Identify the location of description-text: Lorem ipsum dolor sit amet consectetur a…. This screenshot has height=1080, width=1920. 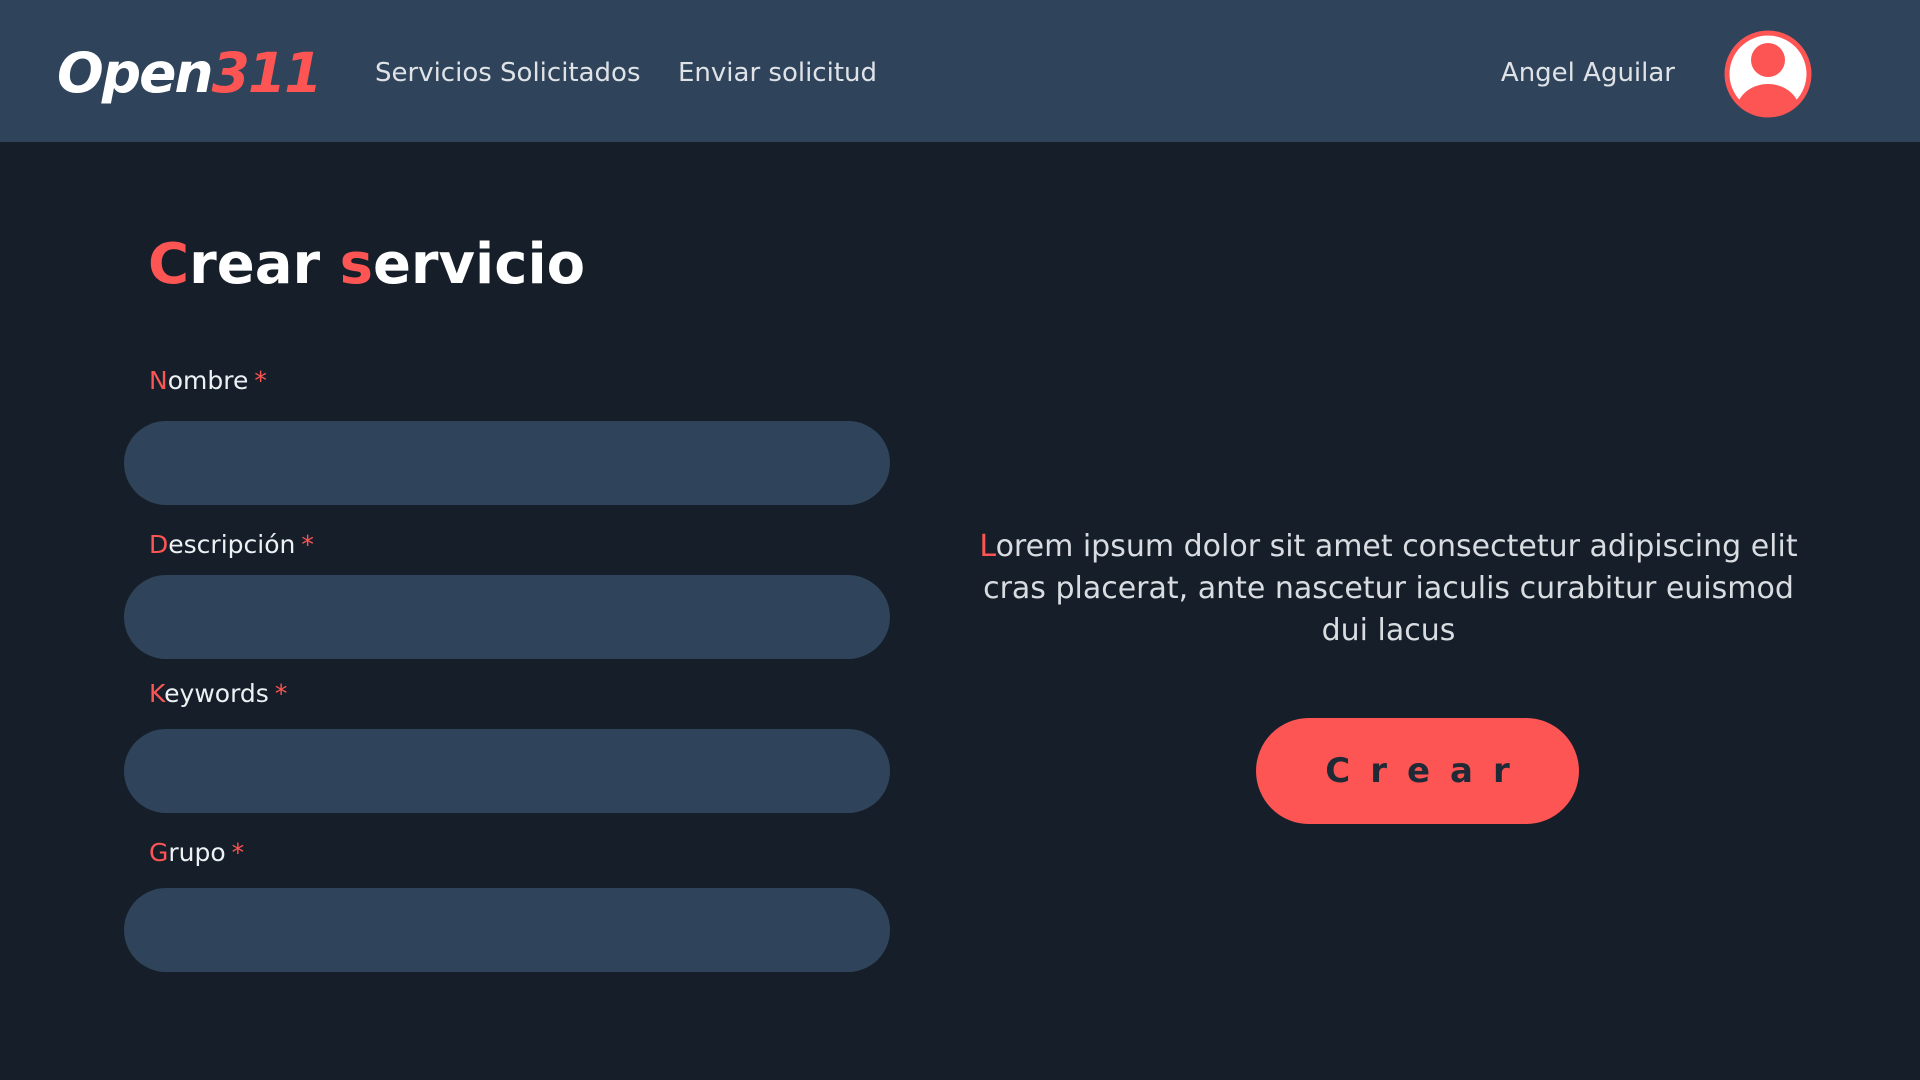
(1388, 588).